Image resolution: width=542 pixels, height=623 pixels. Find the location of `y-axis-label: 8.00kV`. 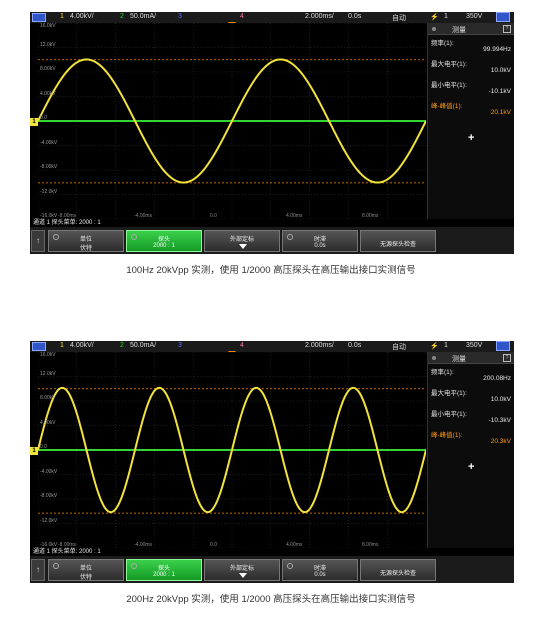

y-axis-label: 8.00kV is located at coordinates (48, 69).